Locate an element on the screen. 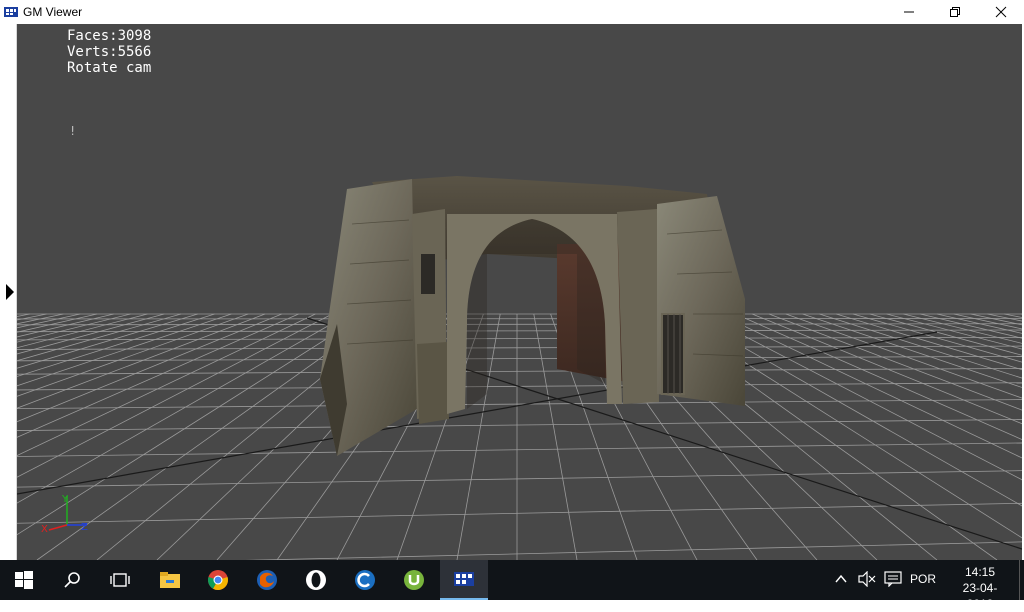 This screenshot has height=612, width=1024. taskbar: POR 14:15 23-04-2018 is located at coordinates (512, 580).